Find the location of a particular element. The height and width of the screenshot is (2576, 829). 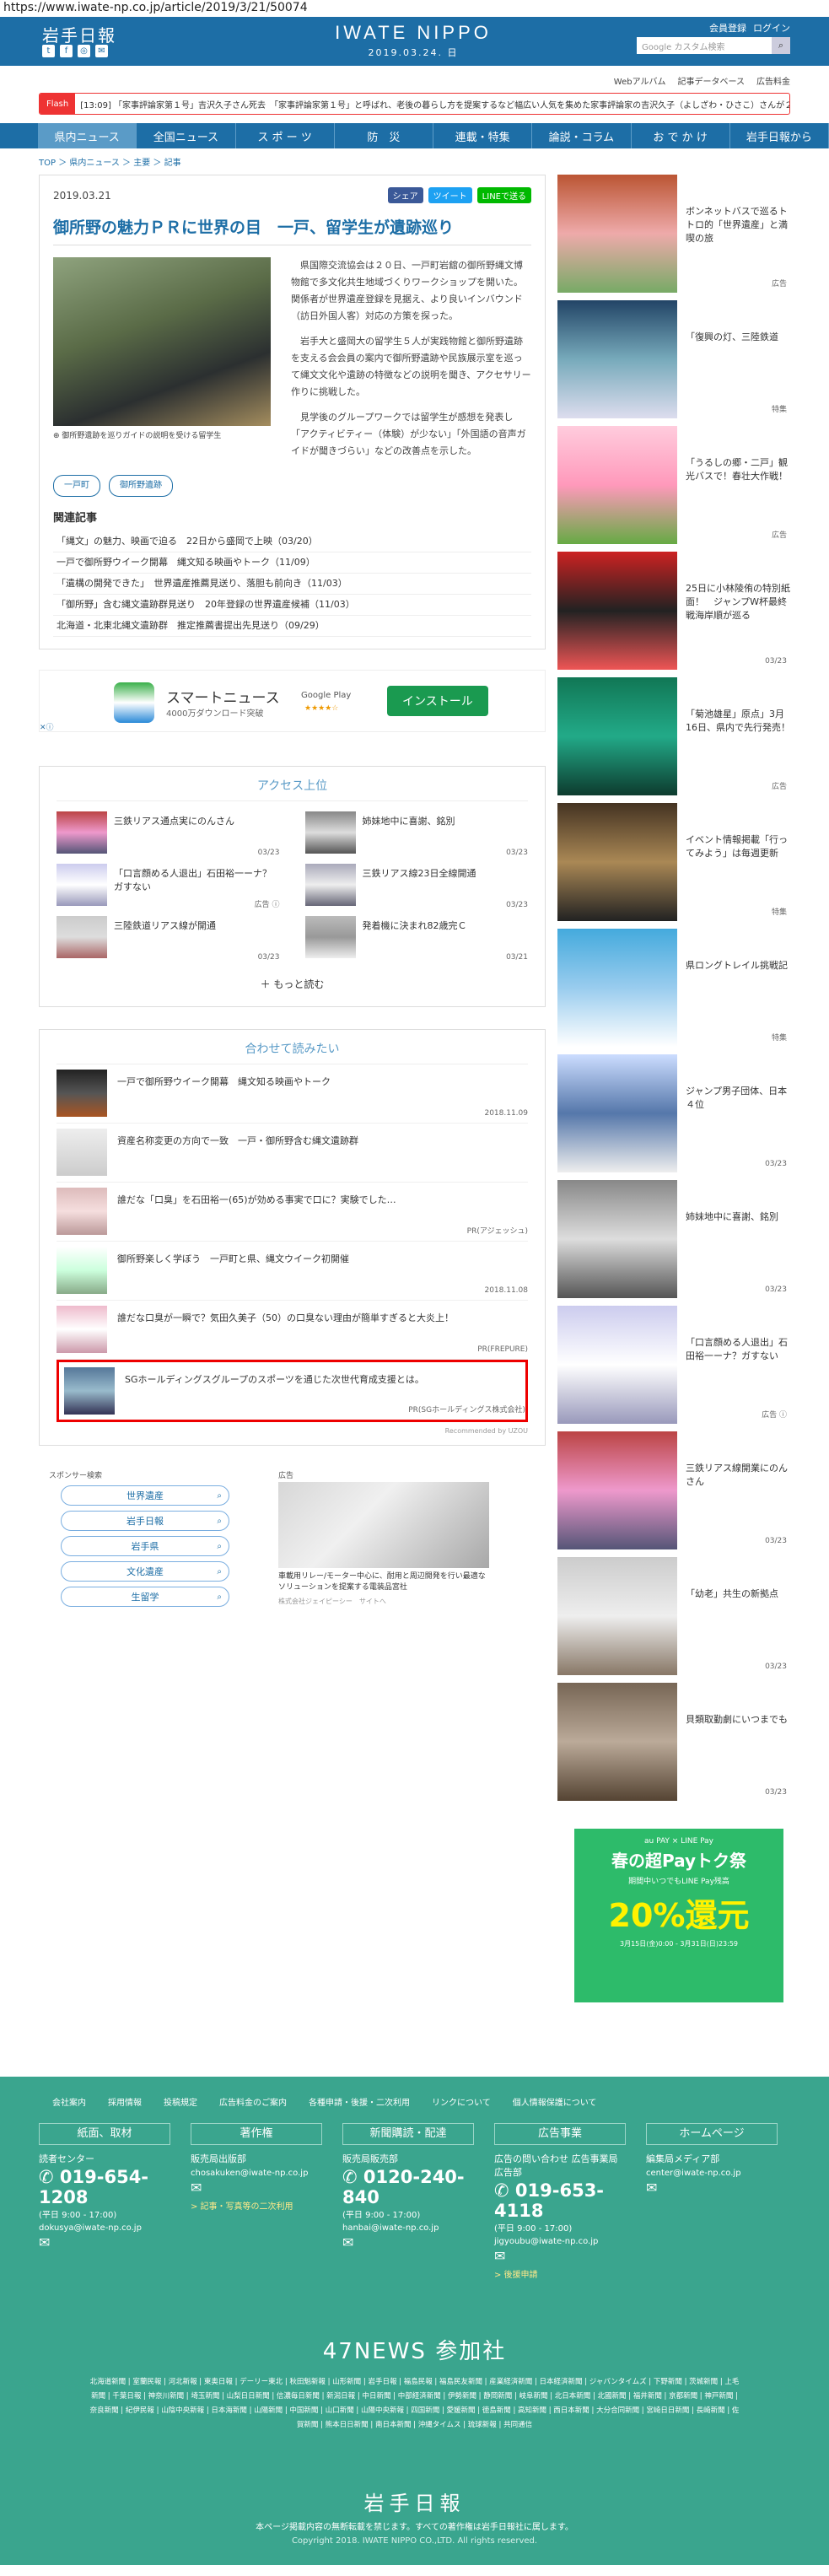

phone-number: ✆ 019-654-1208 is located at coordinates (104, 2187).